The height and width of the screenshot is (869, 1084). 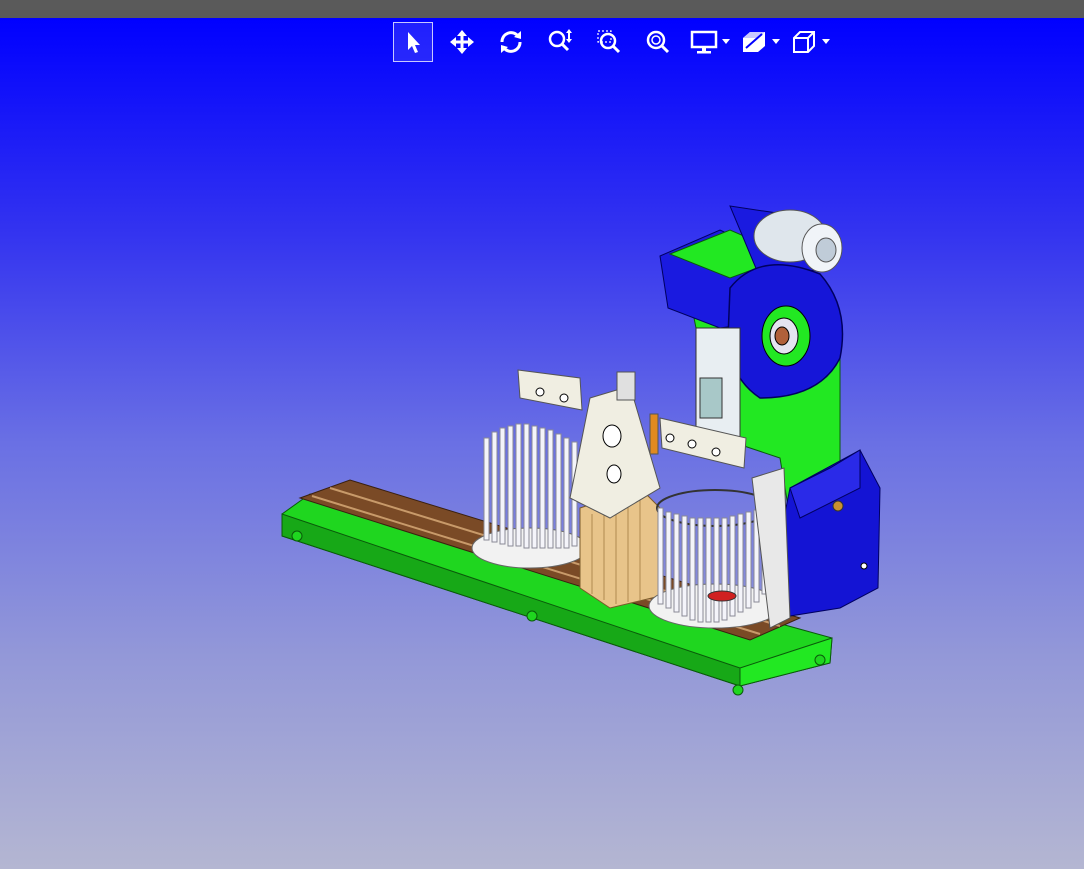 I want to click on zoom-fit-icon, so click(x=658, y=42).